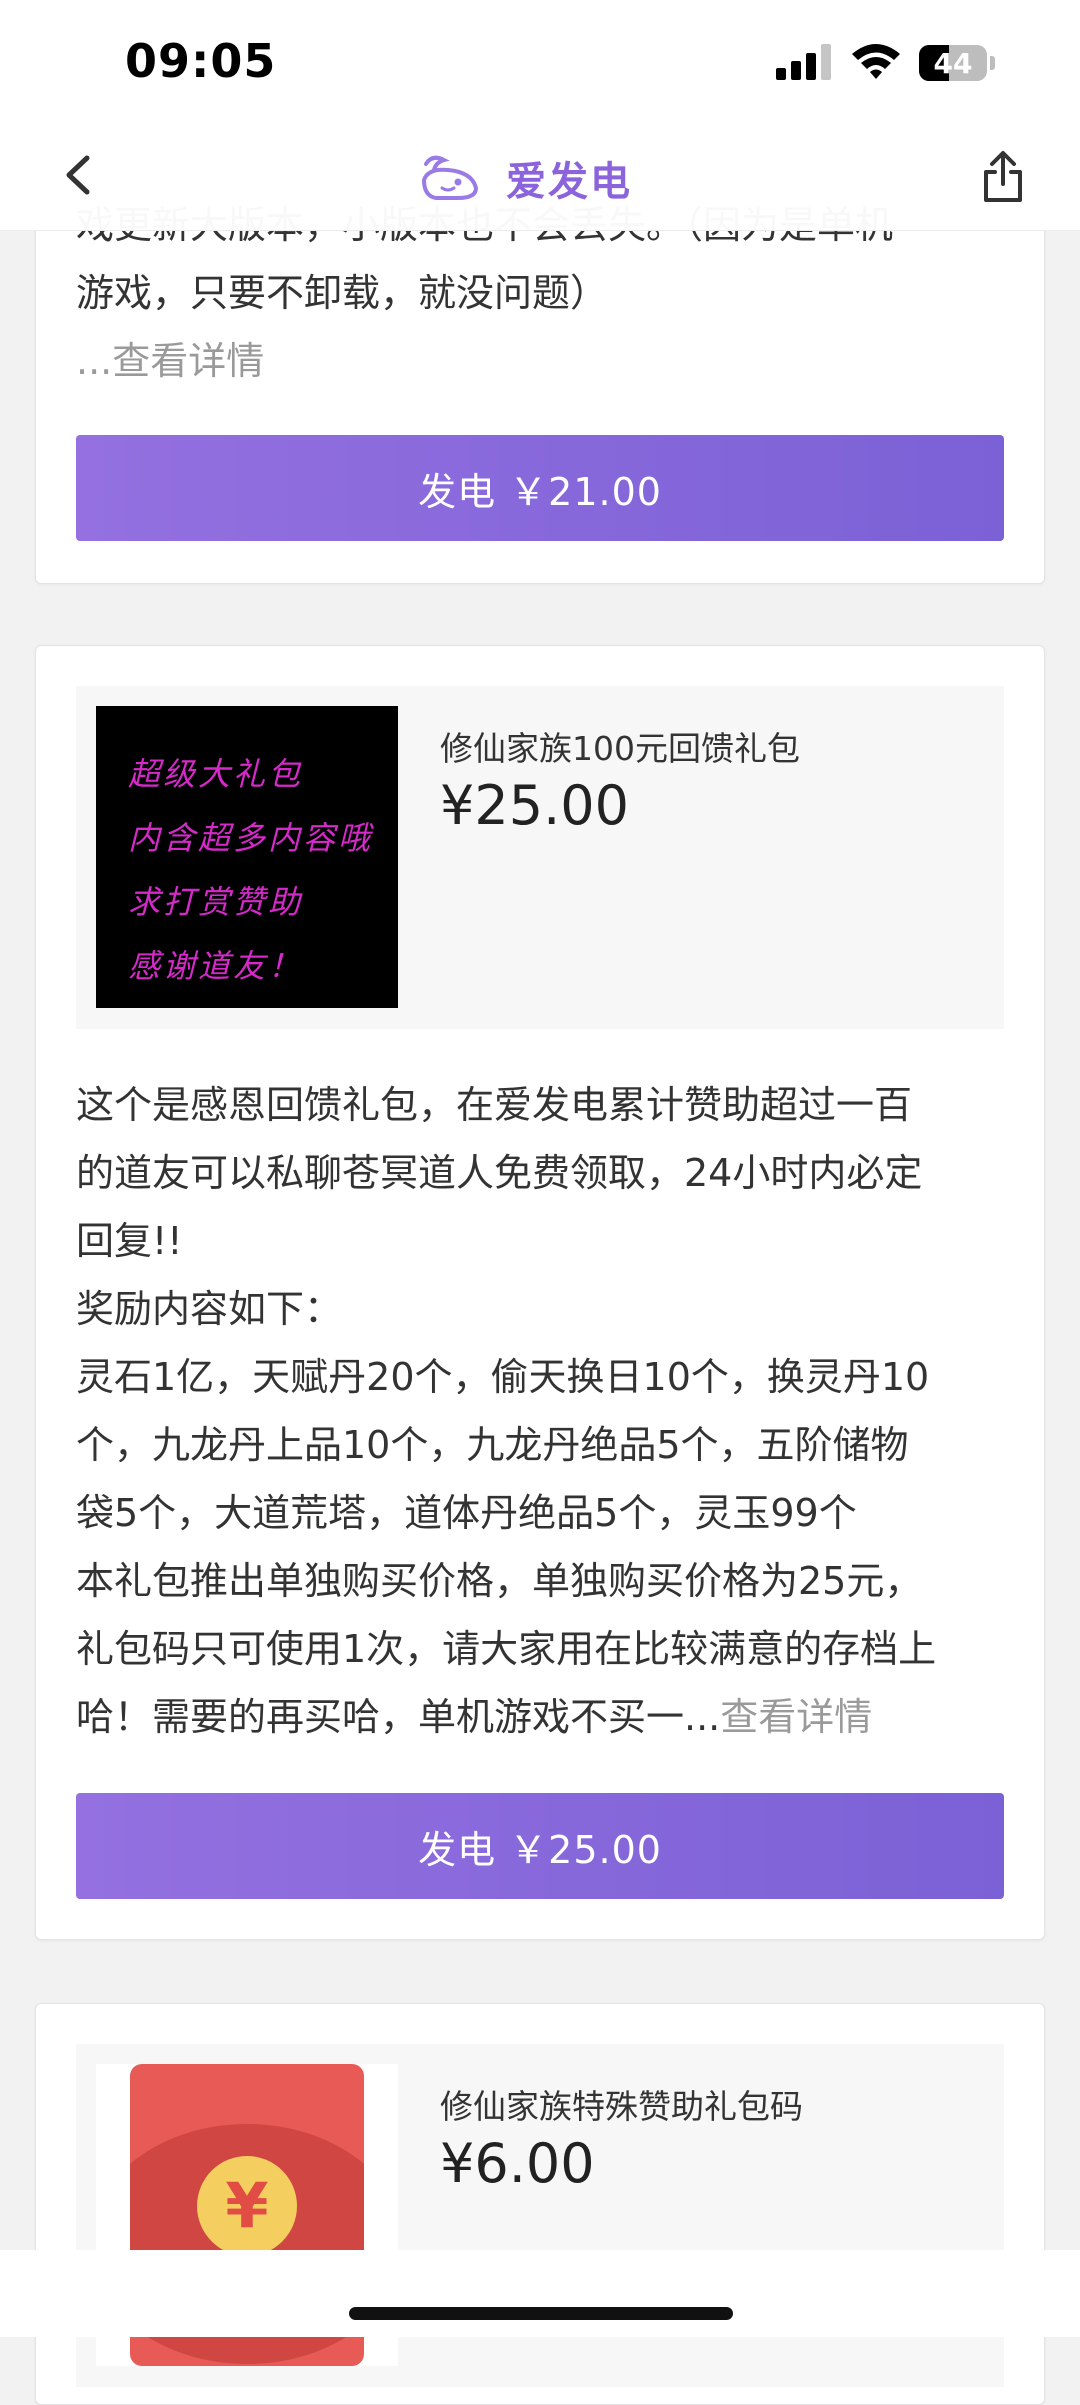 This screenshot has height=2405, width=1080. I want to click on battery-level: 44, so click(953, 63).